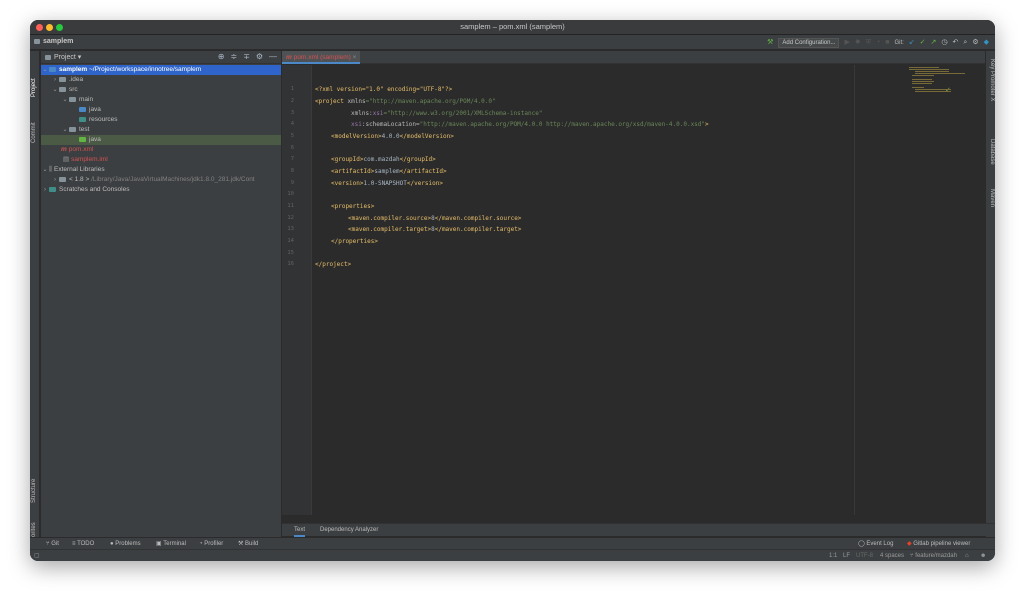 This screenshot has width=1024, height=599. What do you see at coordinates (965, 43) in the screenshot?
I see `search-icon: ⌕` at bounding box center [965, 43].